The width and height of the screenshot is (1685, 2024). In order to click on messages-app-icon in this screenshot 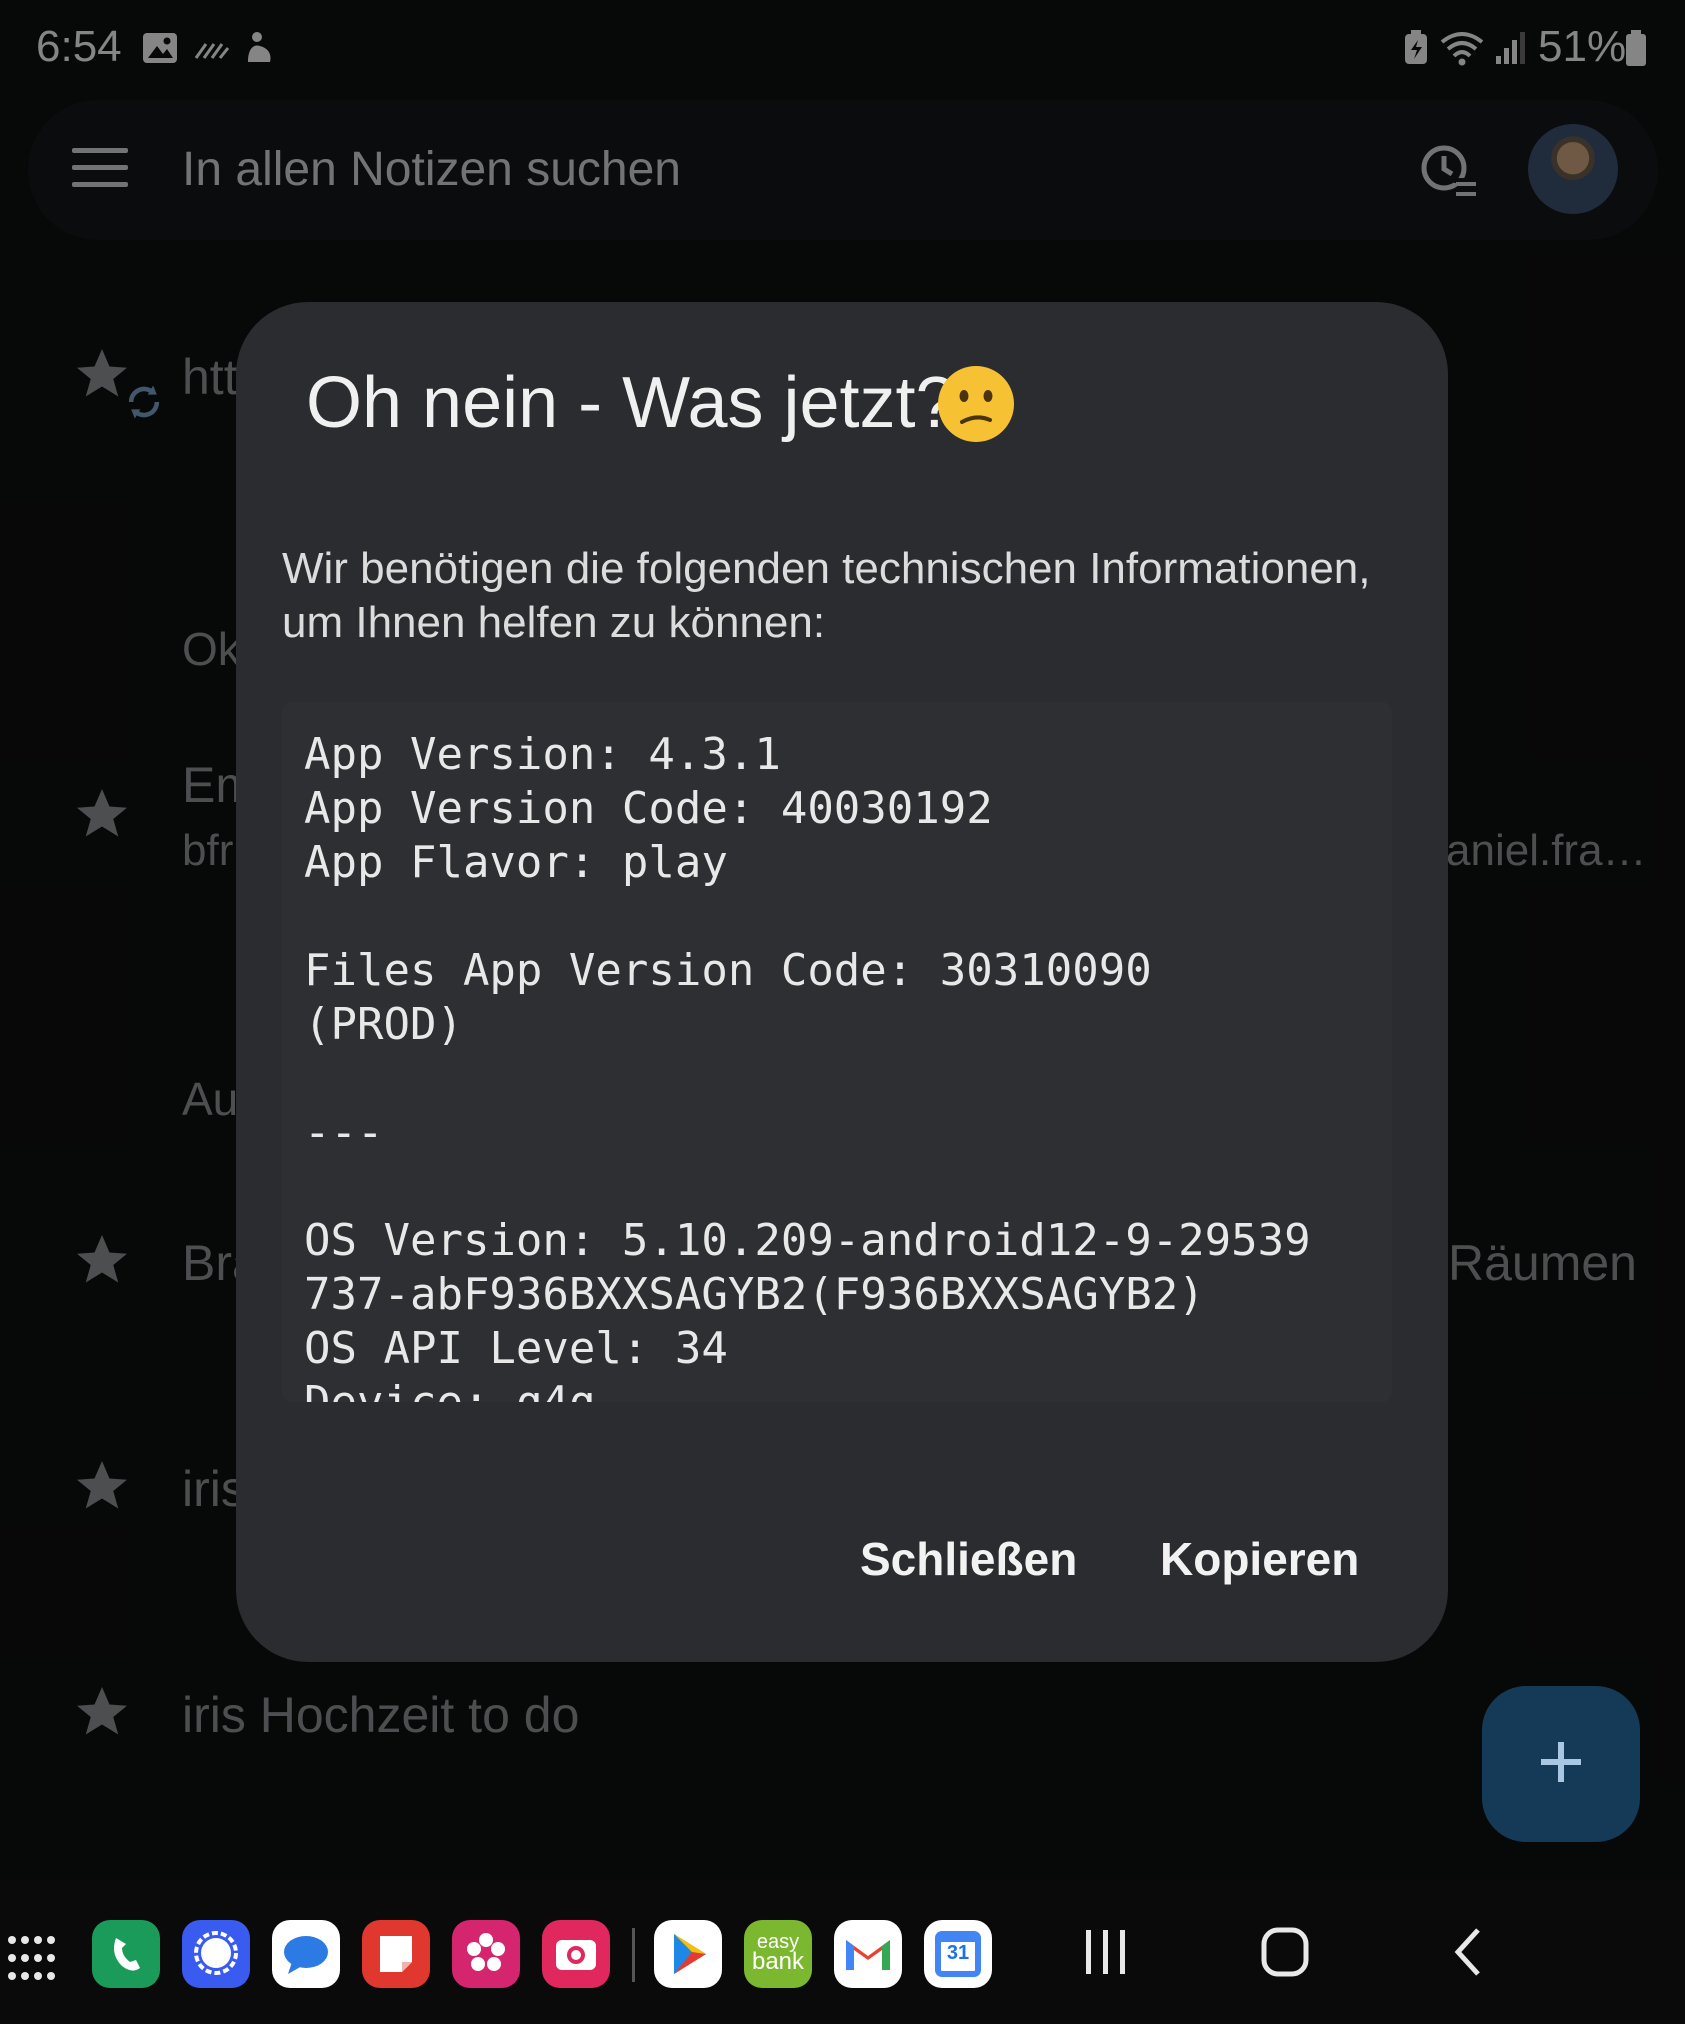, I will do `click(306, 1954)`.